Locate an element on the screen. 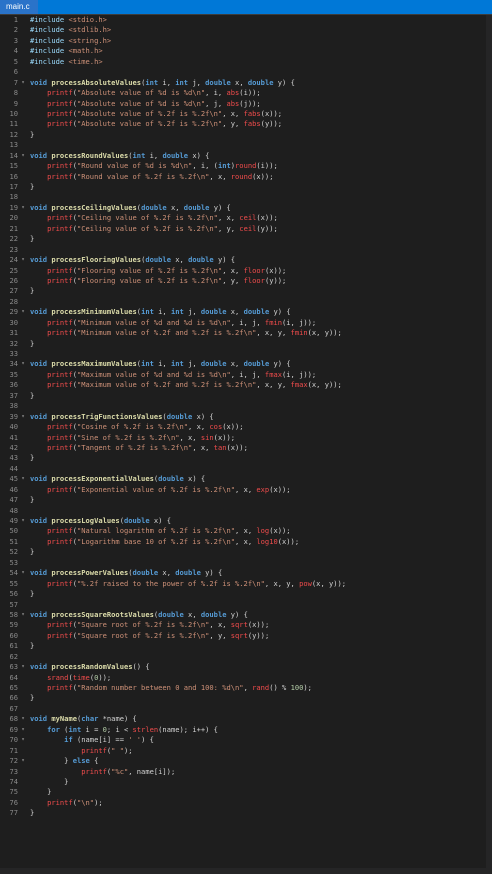 Image resolution: width=492 pixels, height=874 pixels. code-line: 37} is located at coordinates (246, 396).